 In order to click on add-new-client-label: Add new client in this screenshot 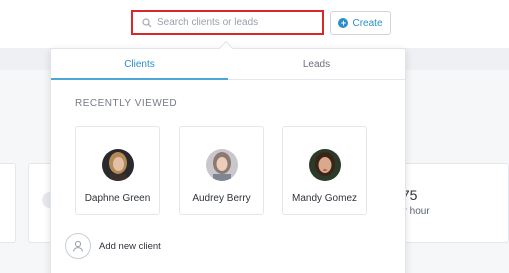, I will do `click(130, 246)`.